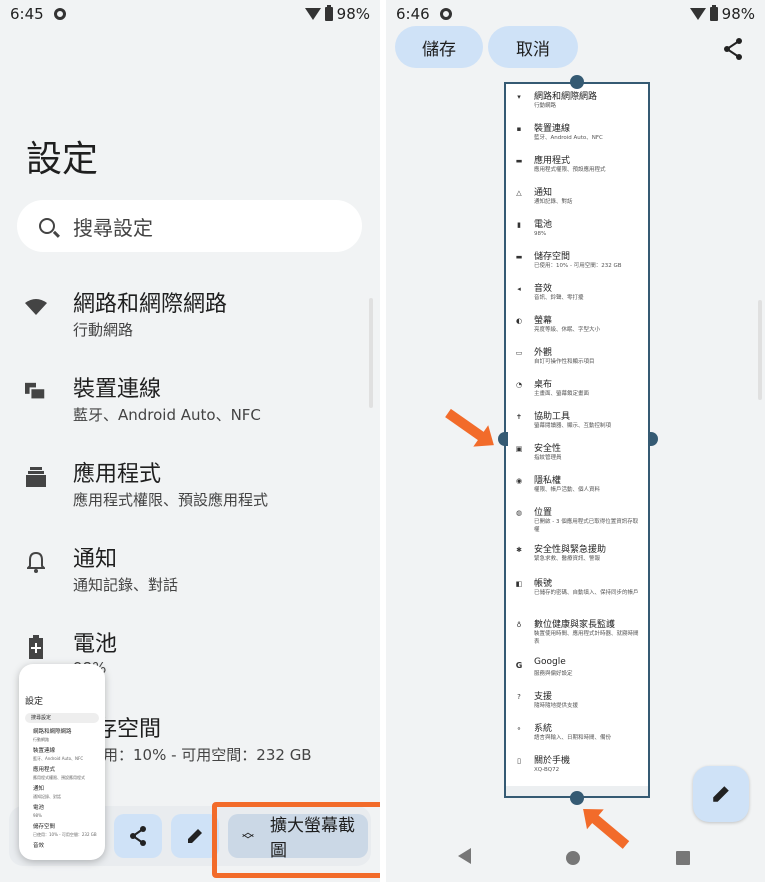 The width and height of the screenshot is (765, 882). What do you see at coordinates (575, 625) in the screenshot?
I see `crop-item-title: 數位健康與家長監護` at bounding box center [575, 625].